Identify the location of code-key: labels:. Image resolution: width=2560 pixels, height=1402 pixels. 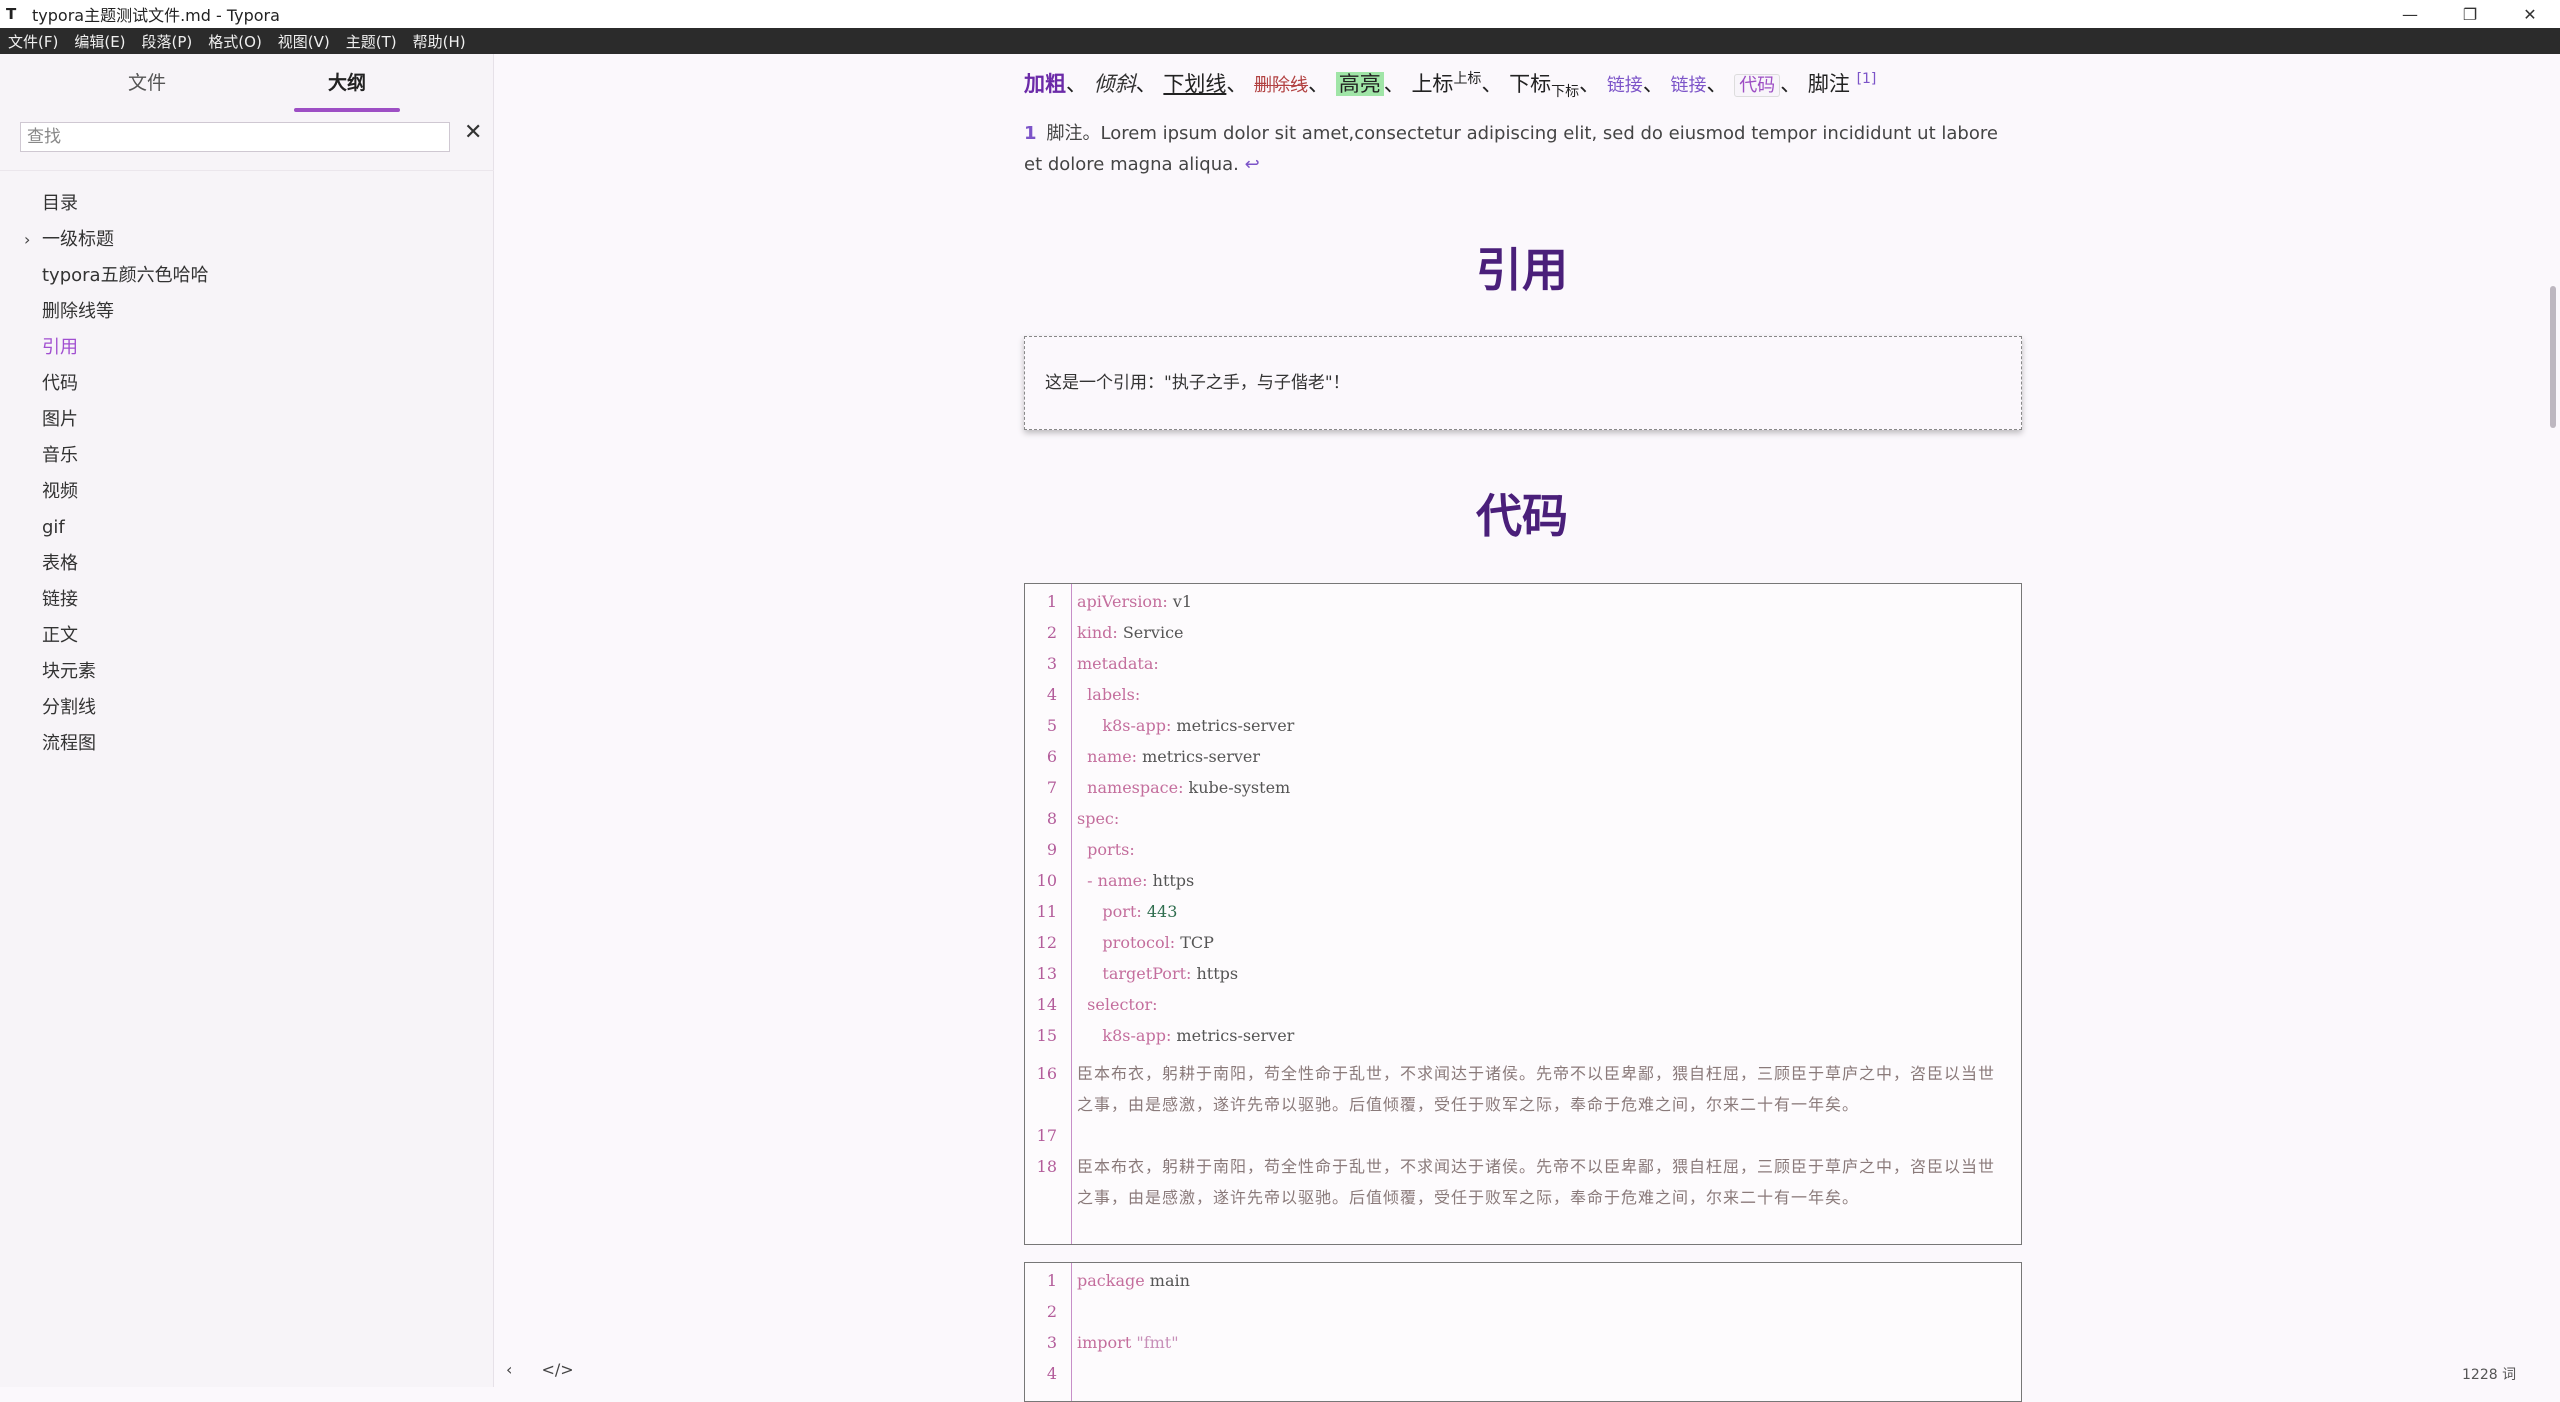
(1109, 694).